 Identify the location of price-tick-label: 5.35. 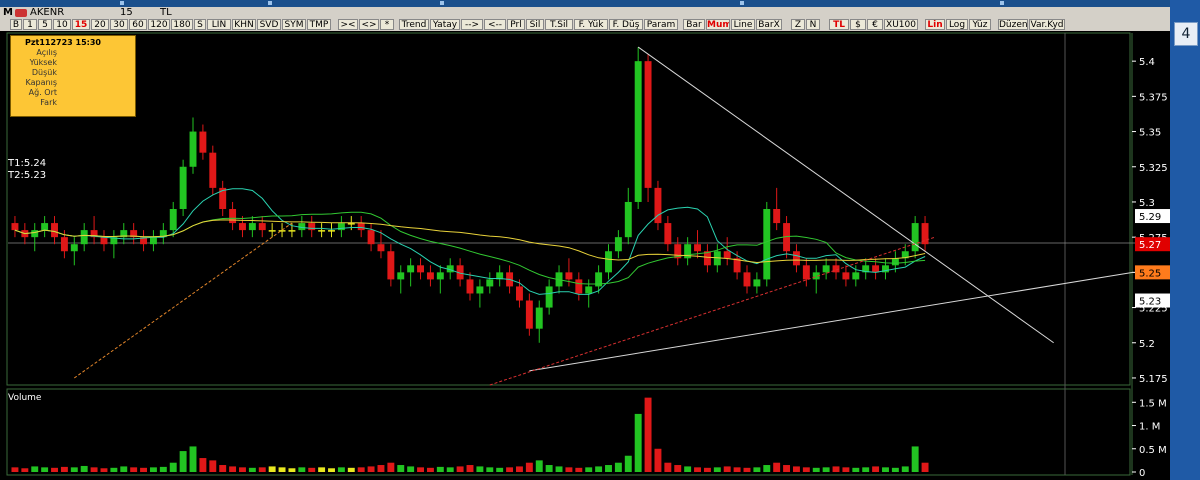
(1150, 133).